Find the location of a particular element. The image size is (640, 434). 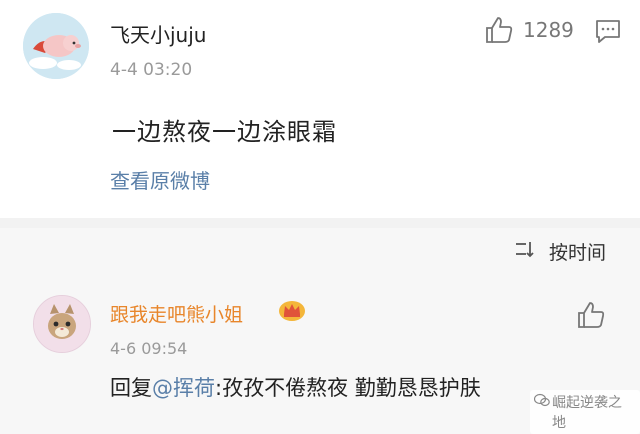

reply-username: 跟我走吧熊小姐 is located at coordinates (176, 313).